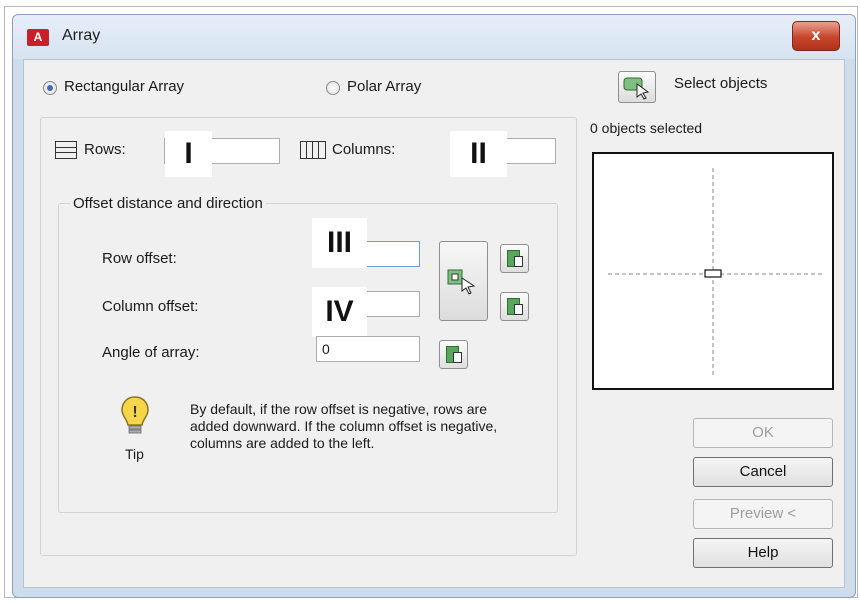 The width and height of the screenshot is (860, 603). I want to click on polar-array-label: Polar Array, so click(384, 86).